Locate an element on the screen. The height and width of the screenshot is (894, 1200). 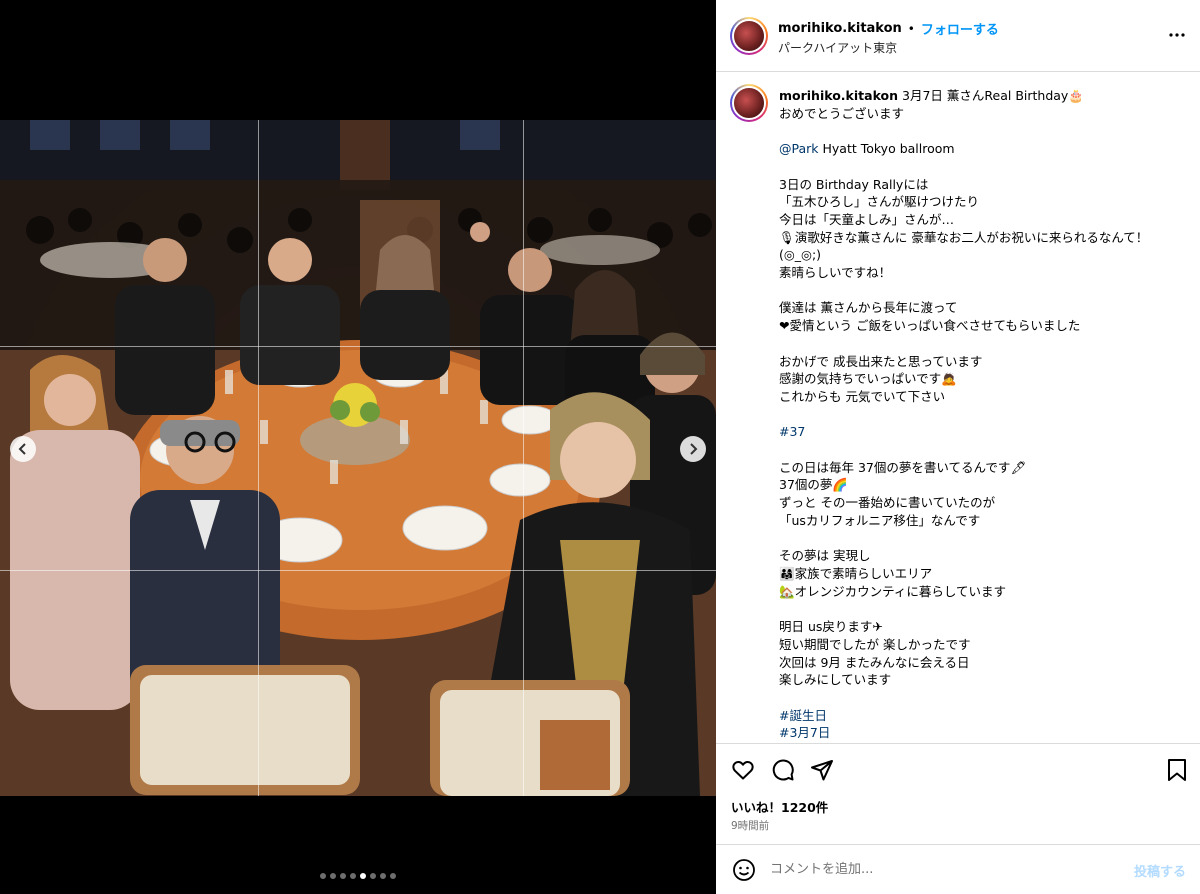
caption-line: 🎙演歌好きな薫さんに 豪華なお二人がお祝いに来られるなんて！(◎_◎;) is located at coordinates (964, 246).